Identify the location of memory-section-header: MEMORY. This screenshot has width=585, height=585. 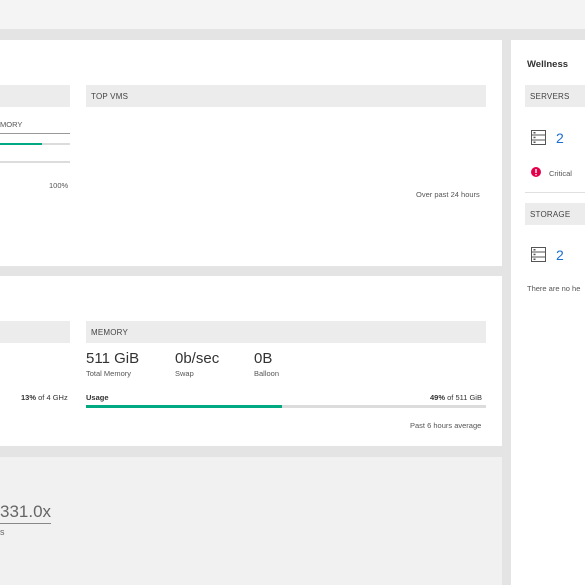
(286, 332).